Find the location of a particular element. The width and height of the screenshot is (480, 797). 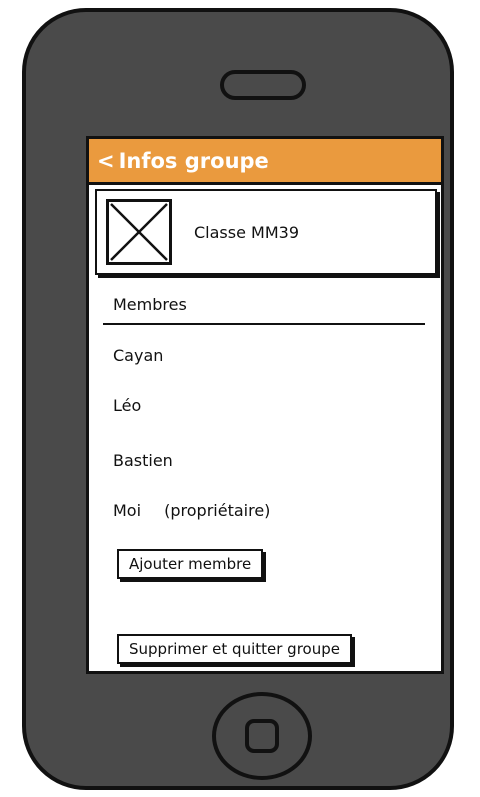

member-item: Cayan is located at coordinates (138, 355).